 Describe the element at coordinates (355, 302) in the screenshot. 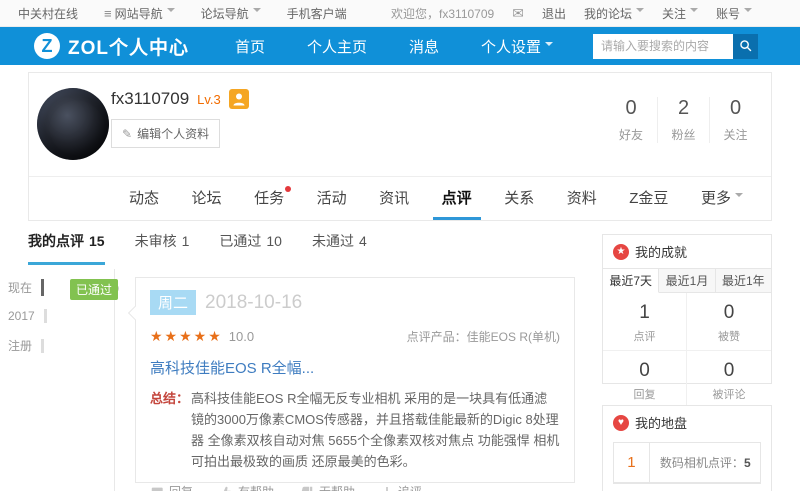

I see `review-header: 周二 2018-10-16` at that location.